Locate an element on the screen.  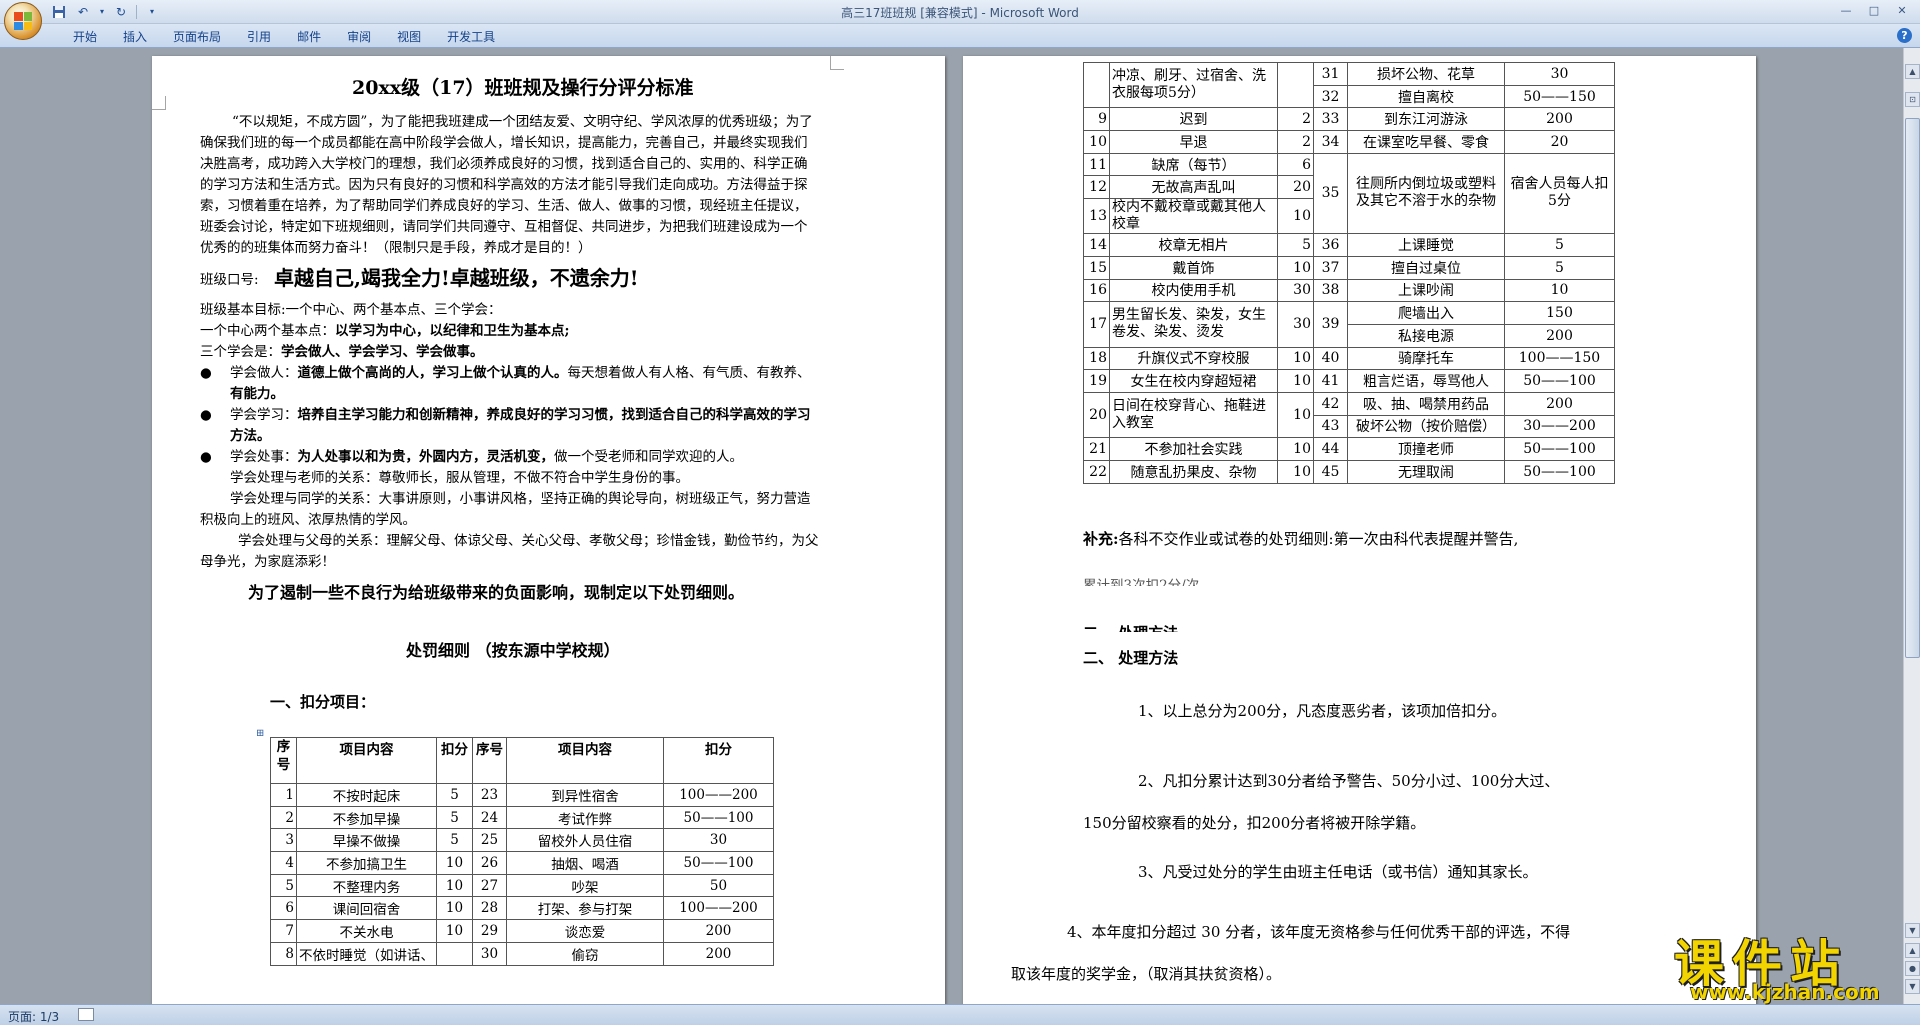
table-move-handle-icon: ⊞ is located at coordinates (260, 734).